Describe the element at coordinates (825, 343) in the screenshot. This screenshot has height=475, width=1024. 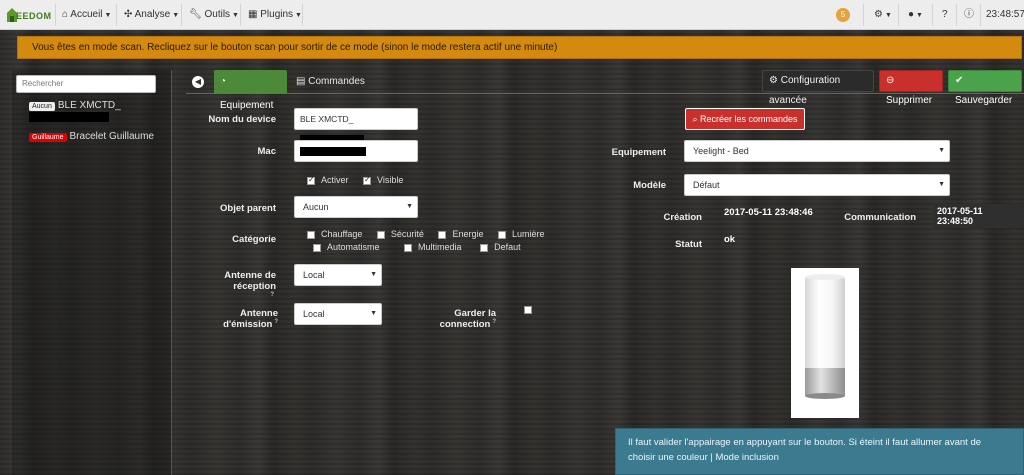
I see `device-image` at that location.